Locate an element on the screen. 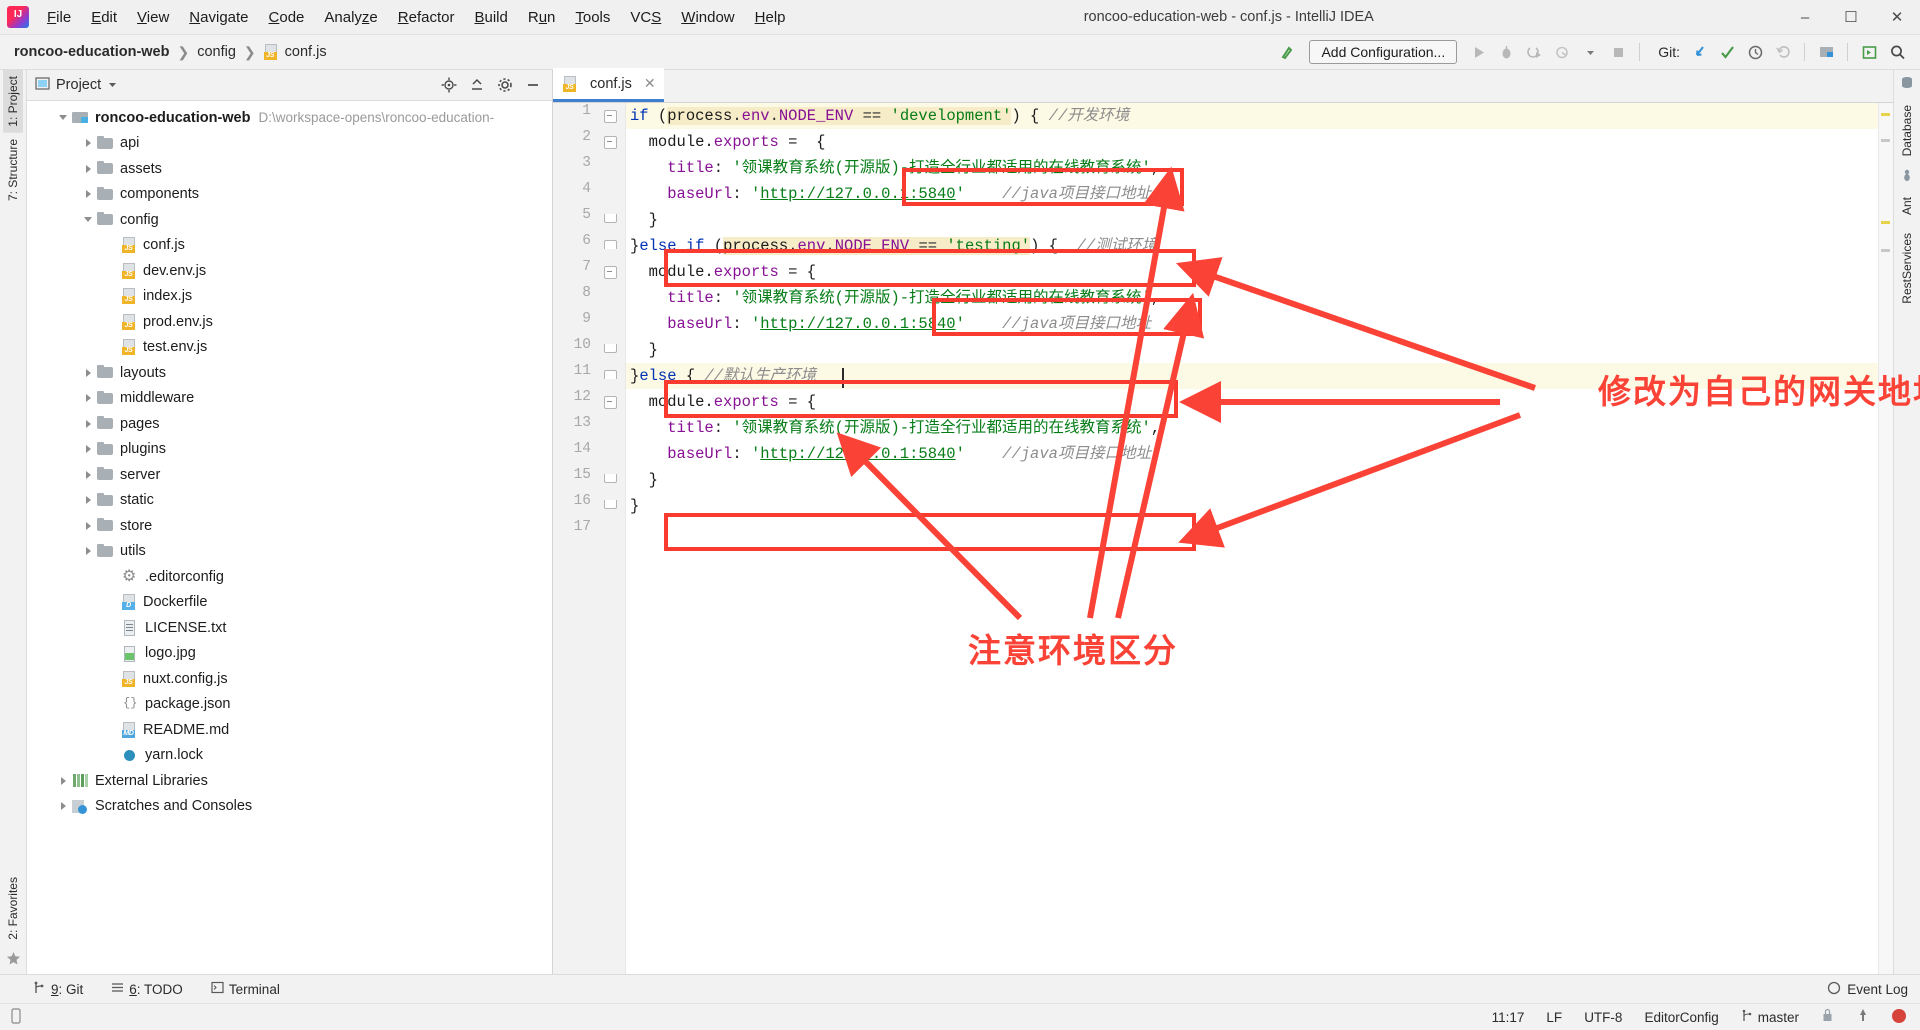 The image size is (1920, 1030). error-stripe-marker-bar is located at coordinates (1885, 538).